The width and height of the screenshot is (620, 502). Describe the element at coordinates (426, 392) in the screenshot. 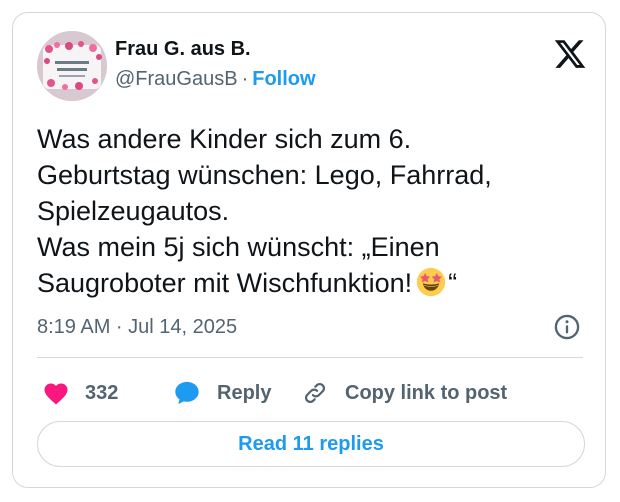

I see `copy-link-label: Copy link to post` at that location.